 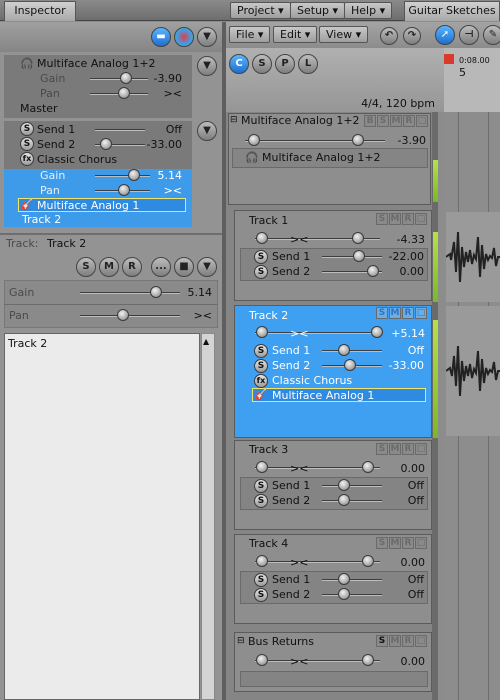 What do you see at coordinates (352, 580) in the screenshot?
I see `track4-send1-slider` at bounding box center [352, 580].